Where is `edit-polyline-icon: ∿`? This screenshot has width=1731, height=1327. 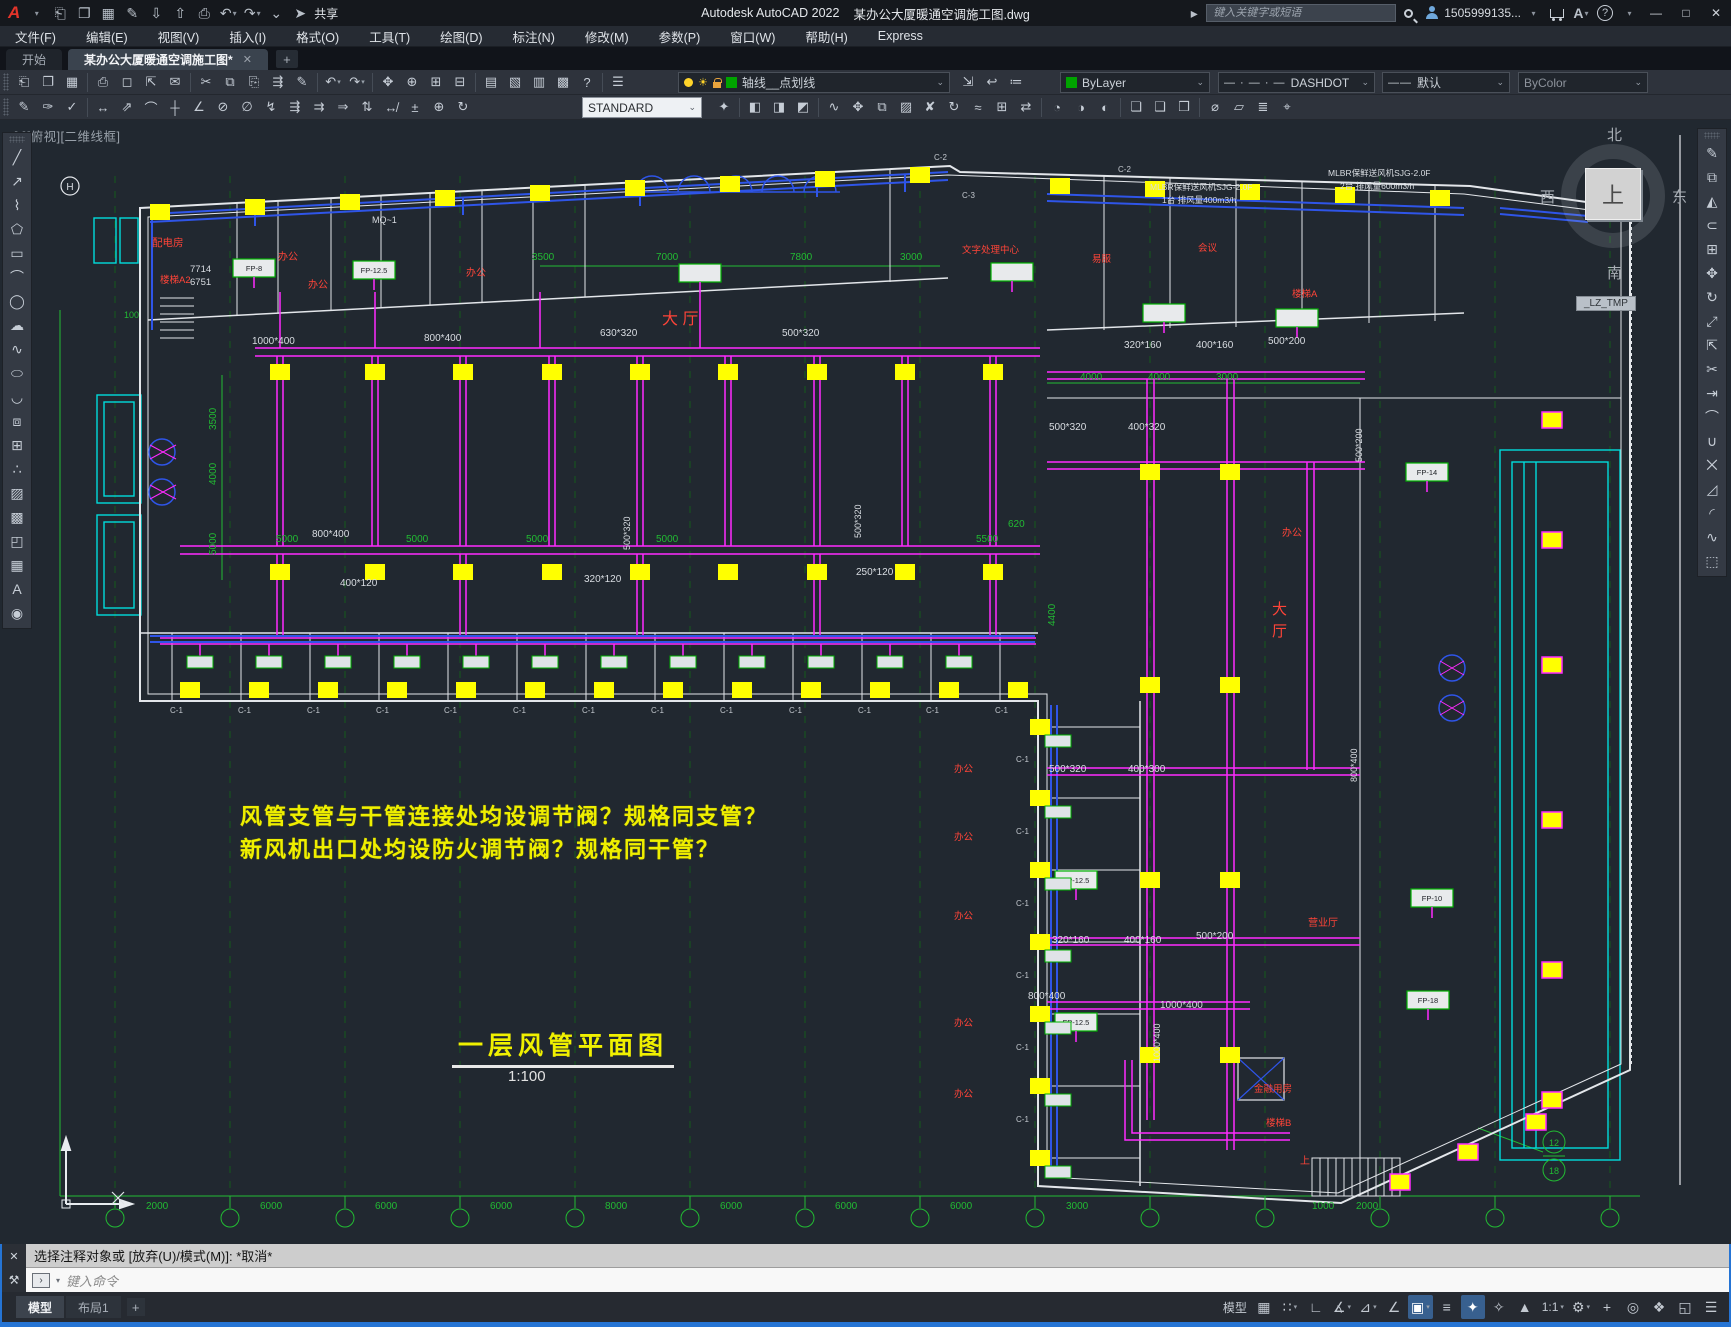
edit-polyline-icon: ∿ is located at coordinates (834, 107).